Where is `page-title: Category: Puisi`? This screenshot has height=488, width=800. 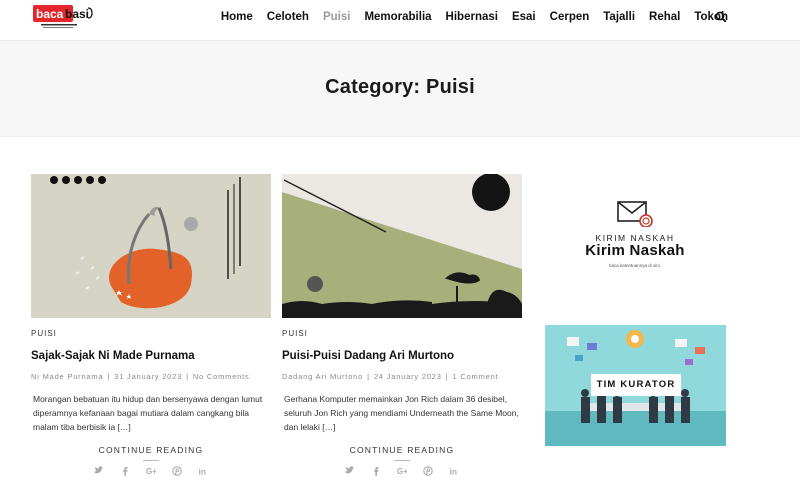
page-title: Category: Puisi is located at coordinates (400, 87).